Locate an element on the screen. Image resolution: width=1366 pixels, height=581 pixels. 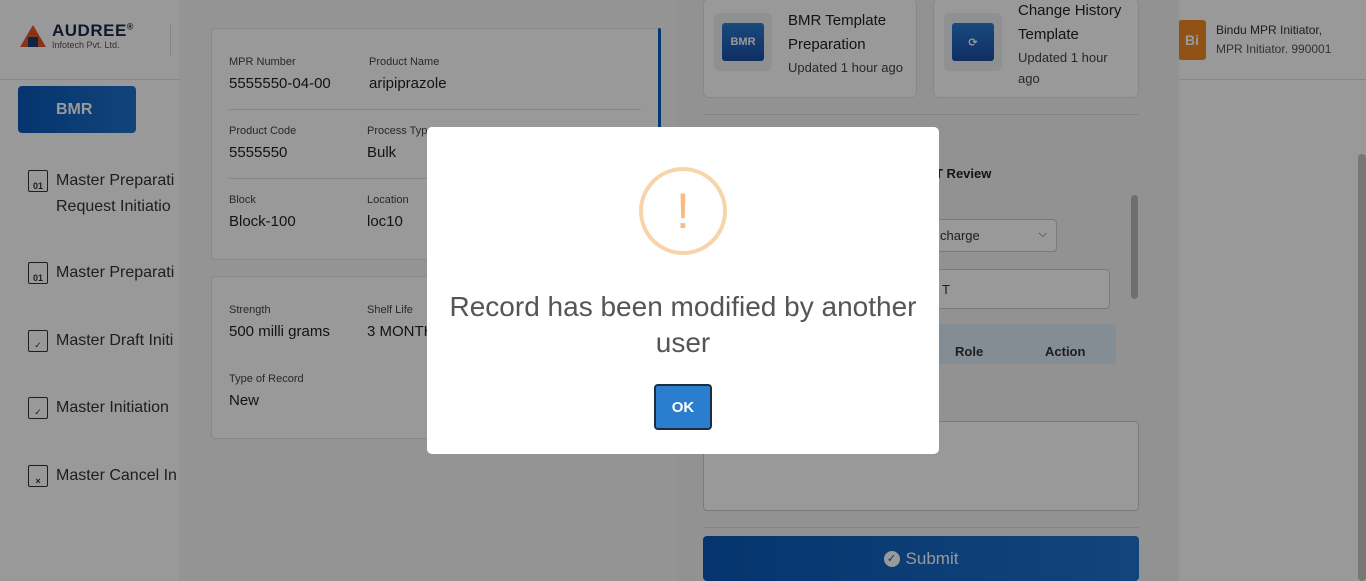
ok-button: OK is located at coordinates (683, 407).